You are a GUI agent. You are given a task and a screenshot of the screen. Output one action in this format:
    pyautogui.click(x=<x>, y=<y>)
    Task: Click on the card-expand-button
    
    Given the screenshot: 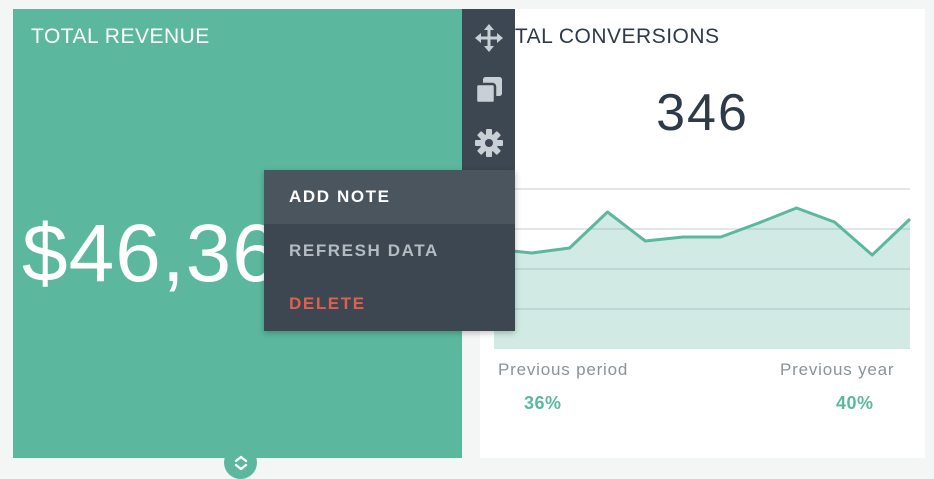 What is the action you would take?
    pyautogui.click(x=240, y=462)
    